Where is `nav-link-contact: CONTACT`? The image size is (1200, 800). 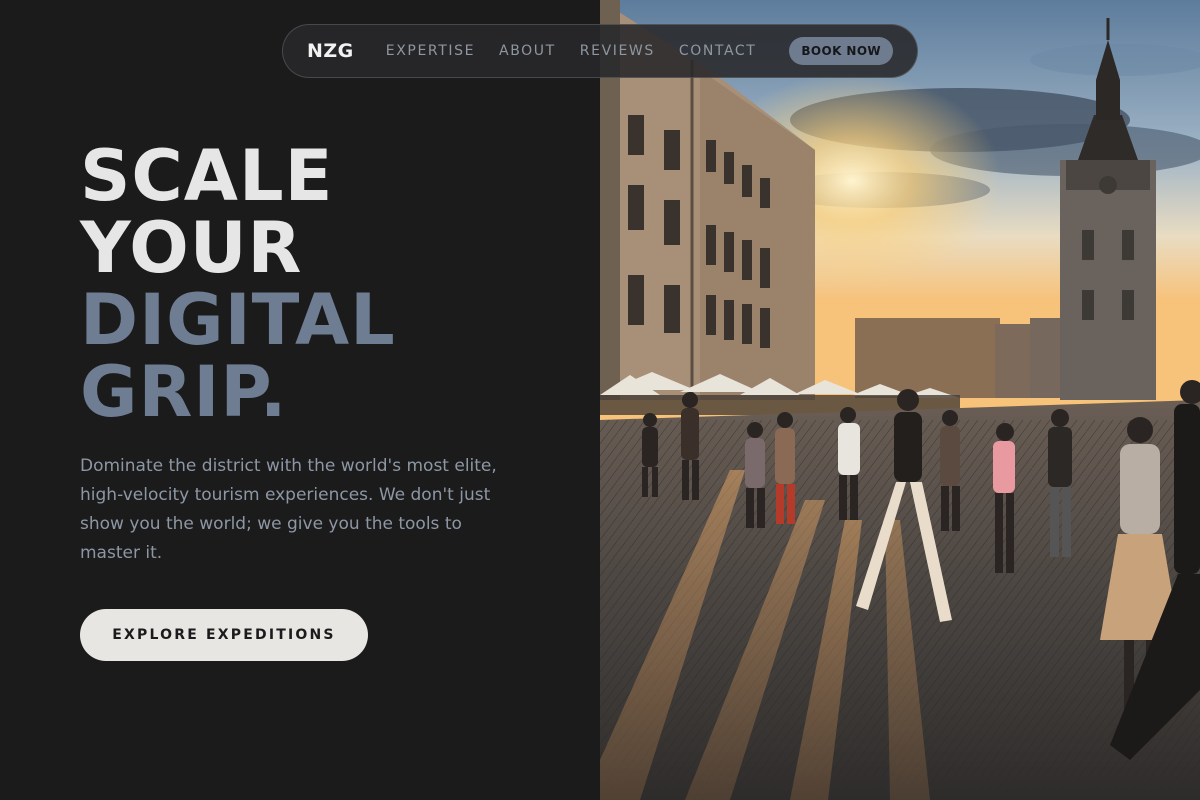 nav-link-contact: CONTACT is located at coordinates (718, 51).